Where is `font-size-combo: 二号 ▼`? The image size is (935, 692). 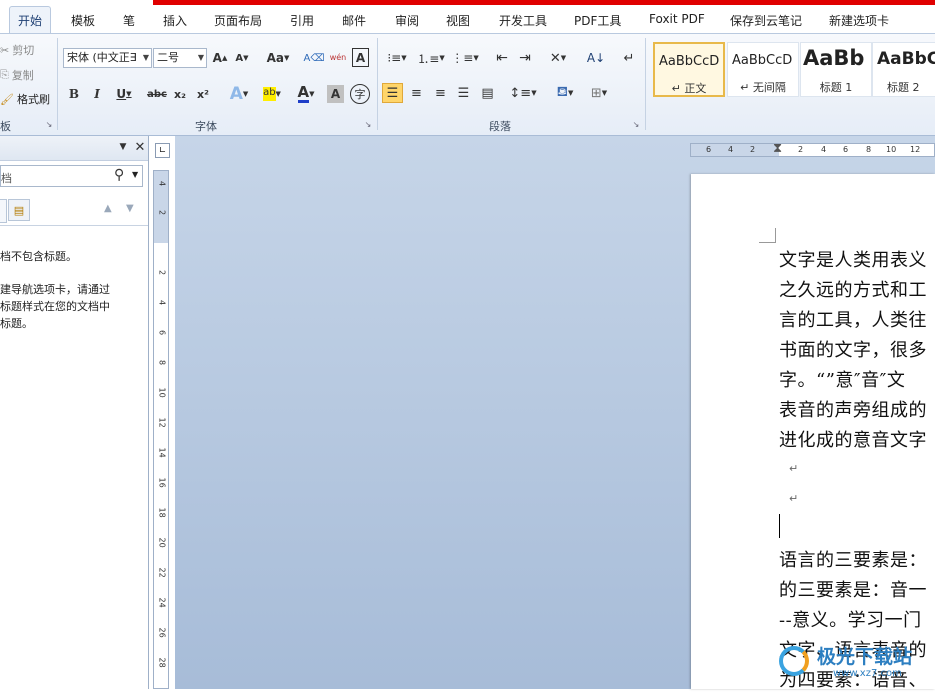 font-size-combo: 二号 ▼ is located at coordinates (180, 58).